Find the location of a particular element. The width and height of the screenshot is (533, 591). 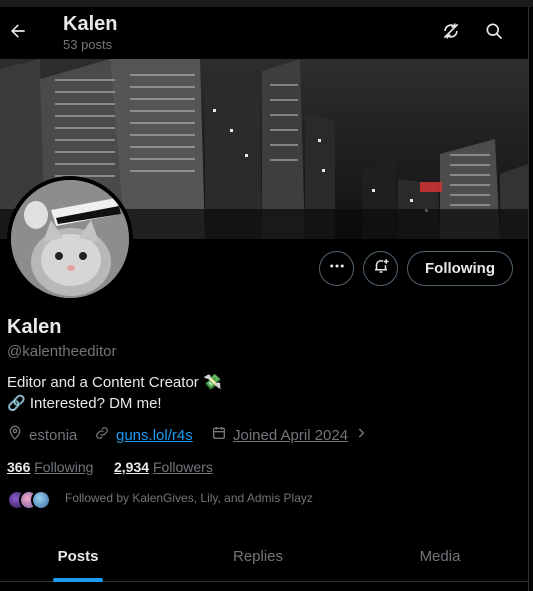

profile-header: Kalen 53 posts is located at coordinates (264, 33).